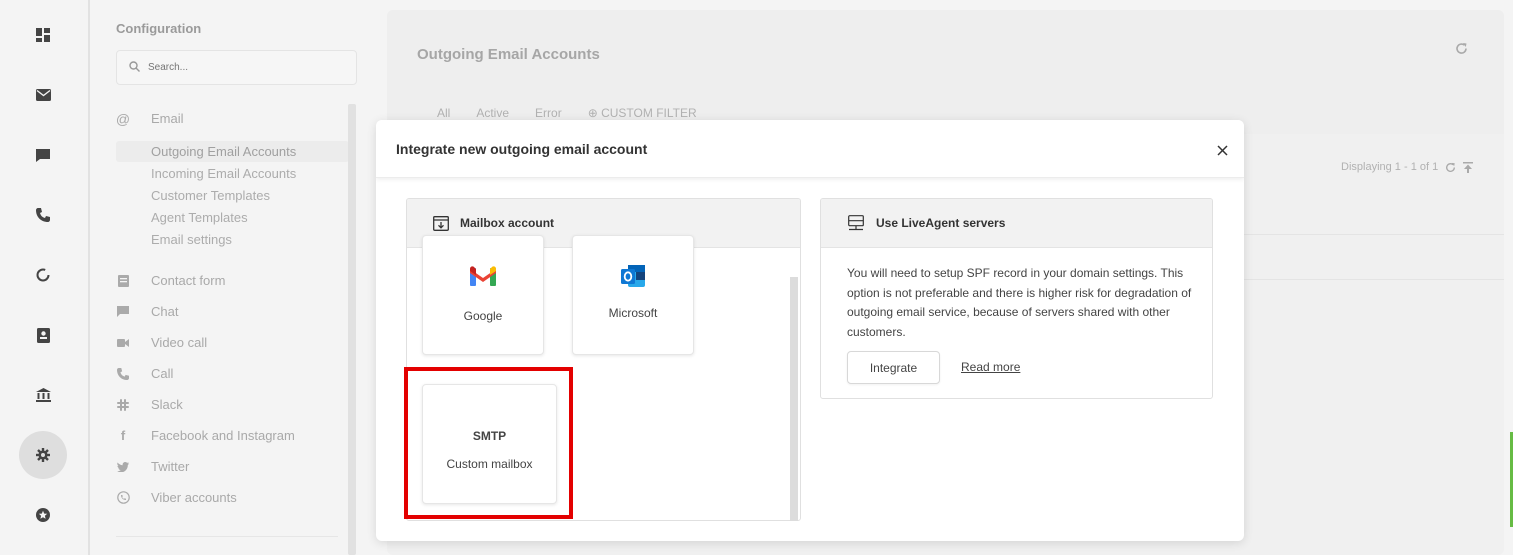  I want to click on filter-all: All, so click(443, 113).